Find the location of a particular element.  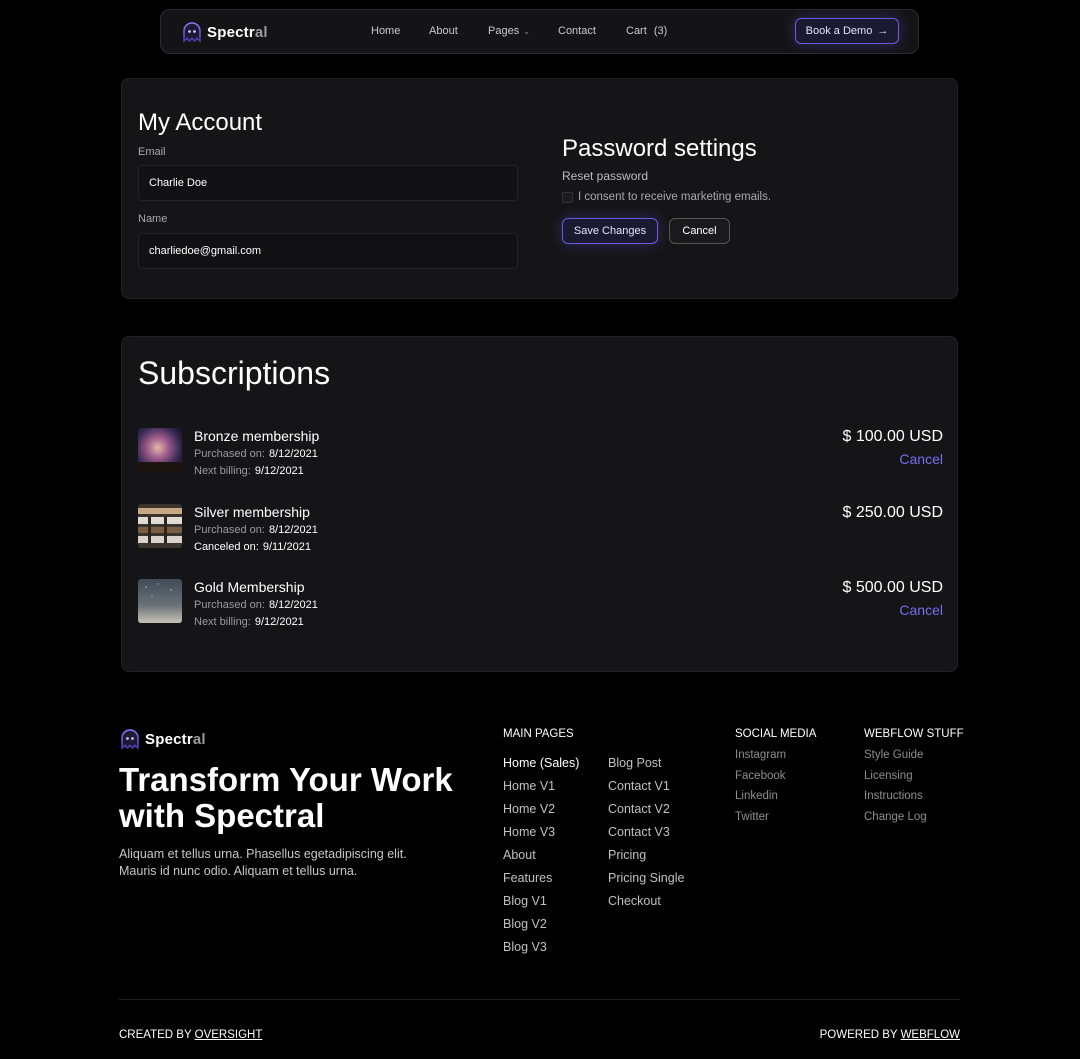

social-media-heading: SOCIAL MEDIA is located at coordinates (776, 734).